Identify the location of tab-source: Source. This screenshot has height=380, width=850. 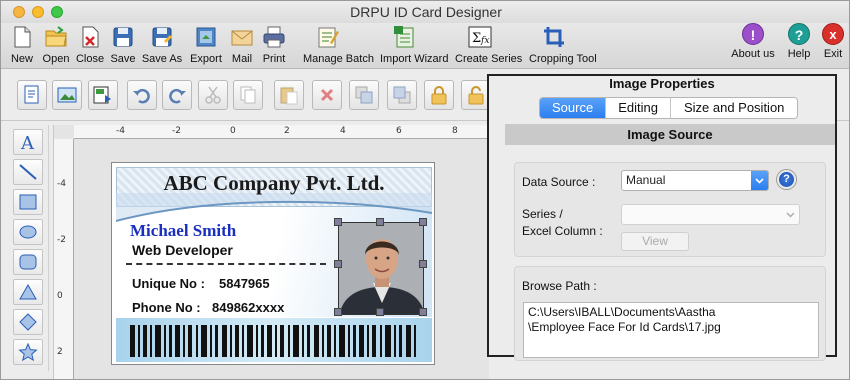
(573, 108).